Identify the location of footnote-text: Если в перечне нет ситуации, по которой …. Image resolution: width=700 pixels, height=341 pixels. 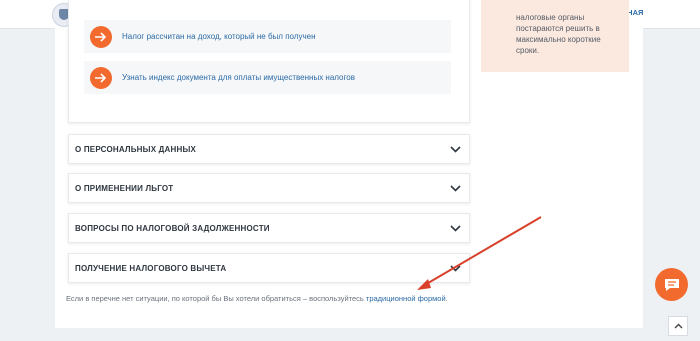
(216, 298).